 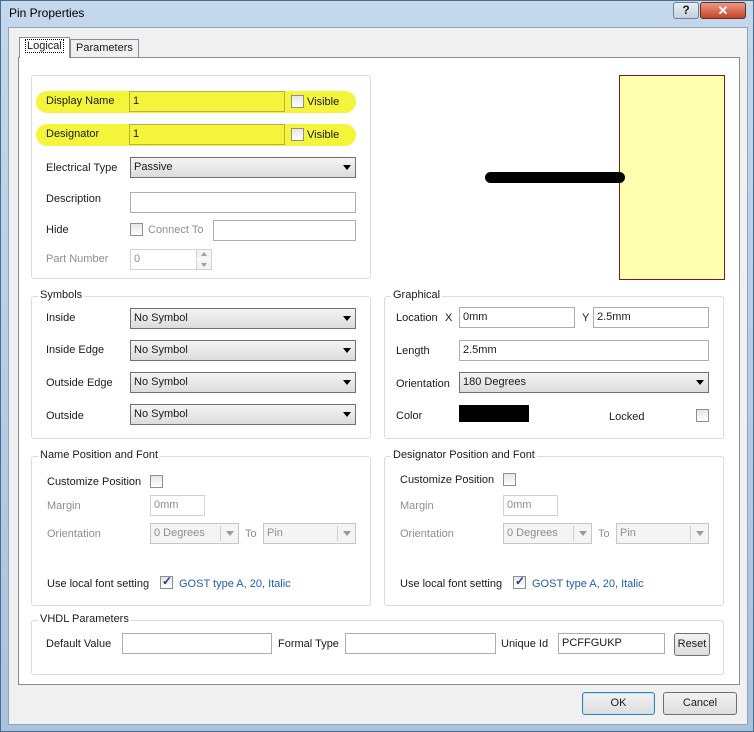 What do you see at coordinates (98, 584) in the screenshot?
I see `name-local-font-label: Use local font setting` at bounding box center [98, 584].